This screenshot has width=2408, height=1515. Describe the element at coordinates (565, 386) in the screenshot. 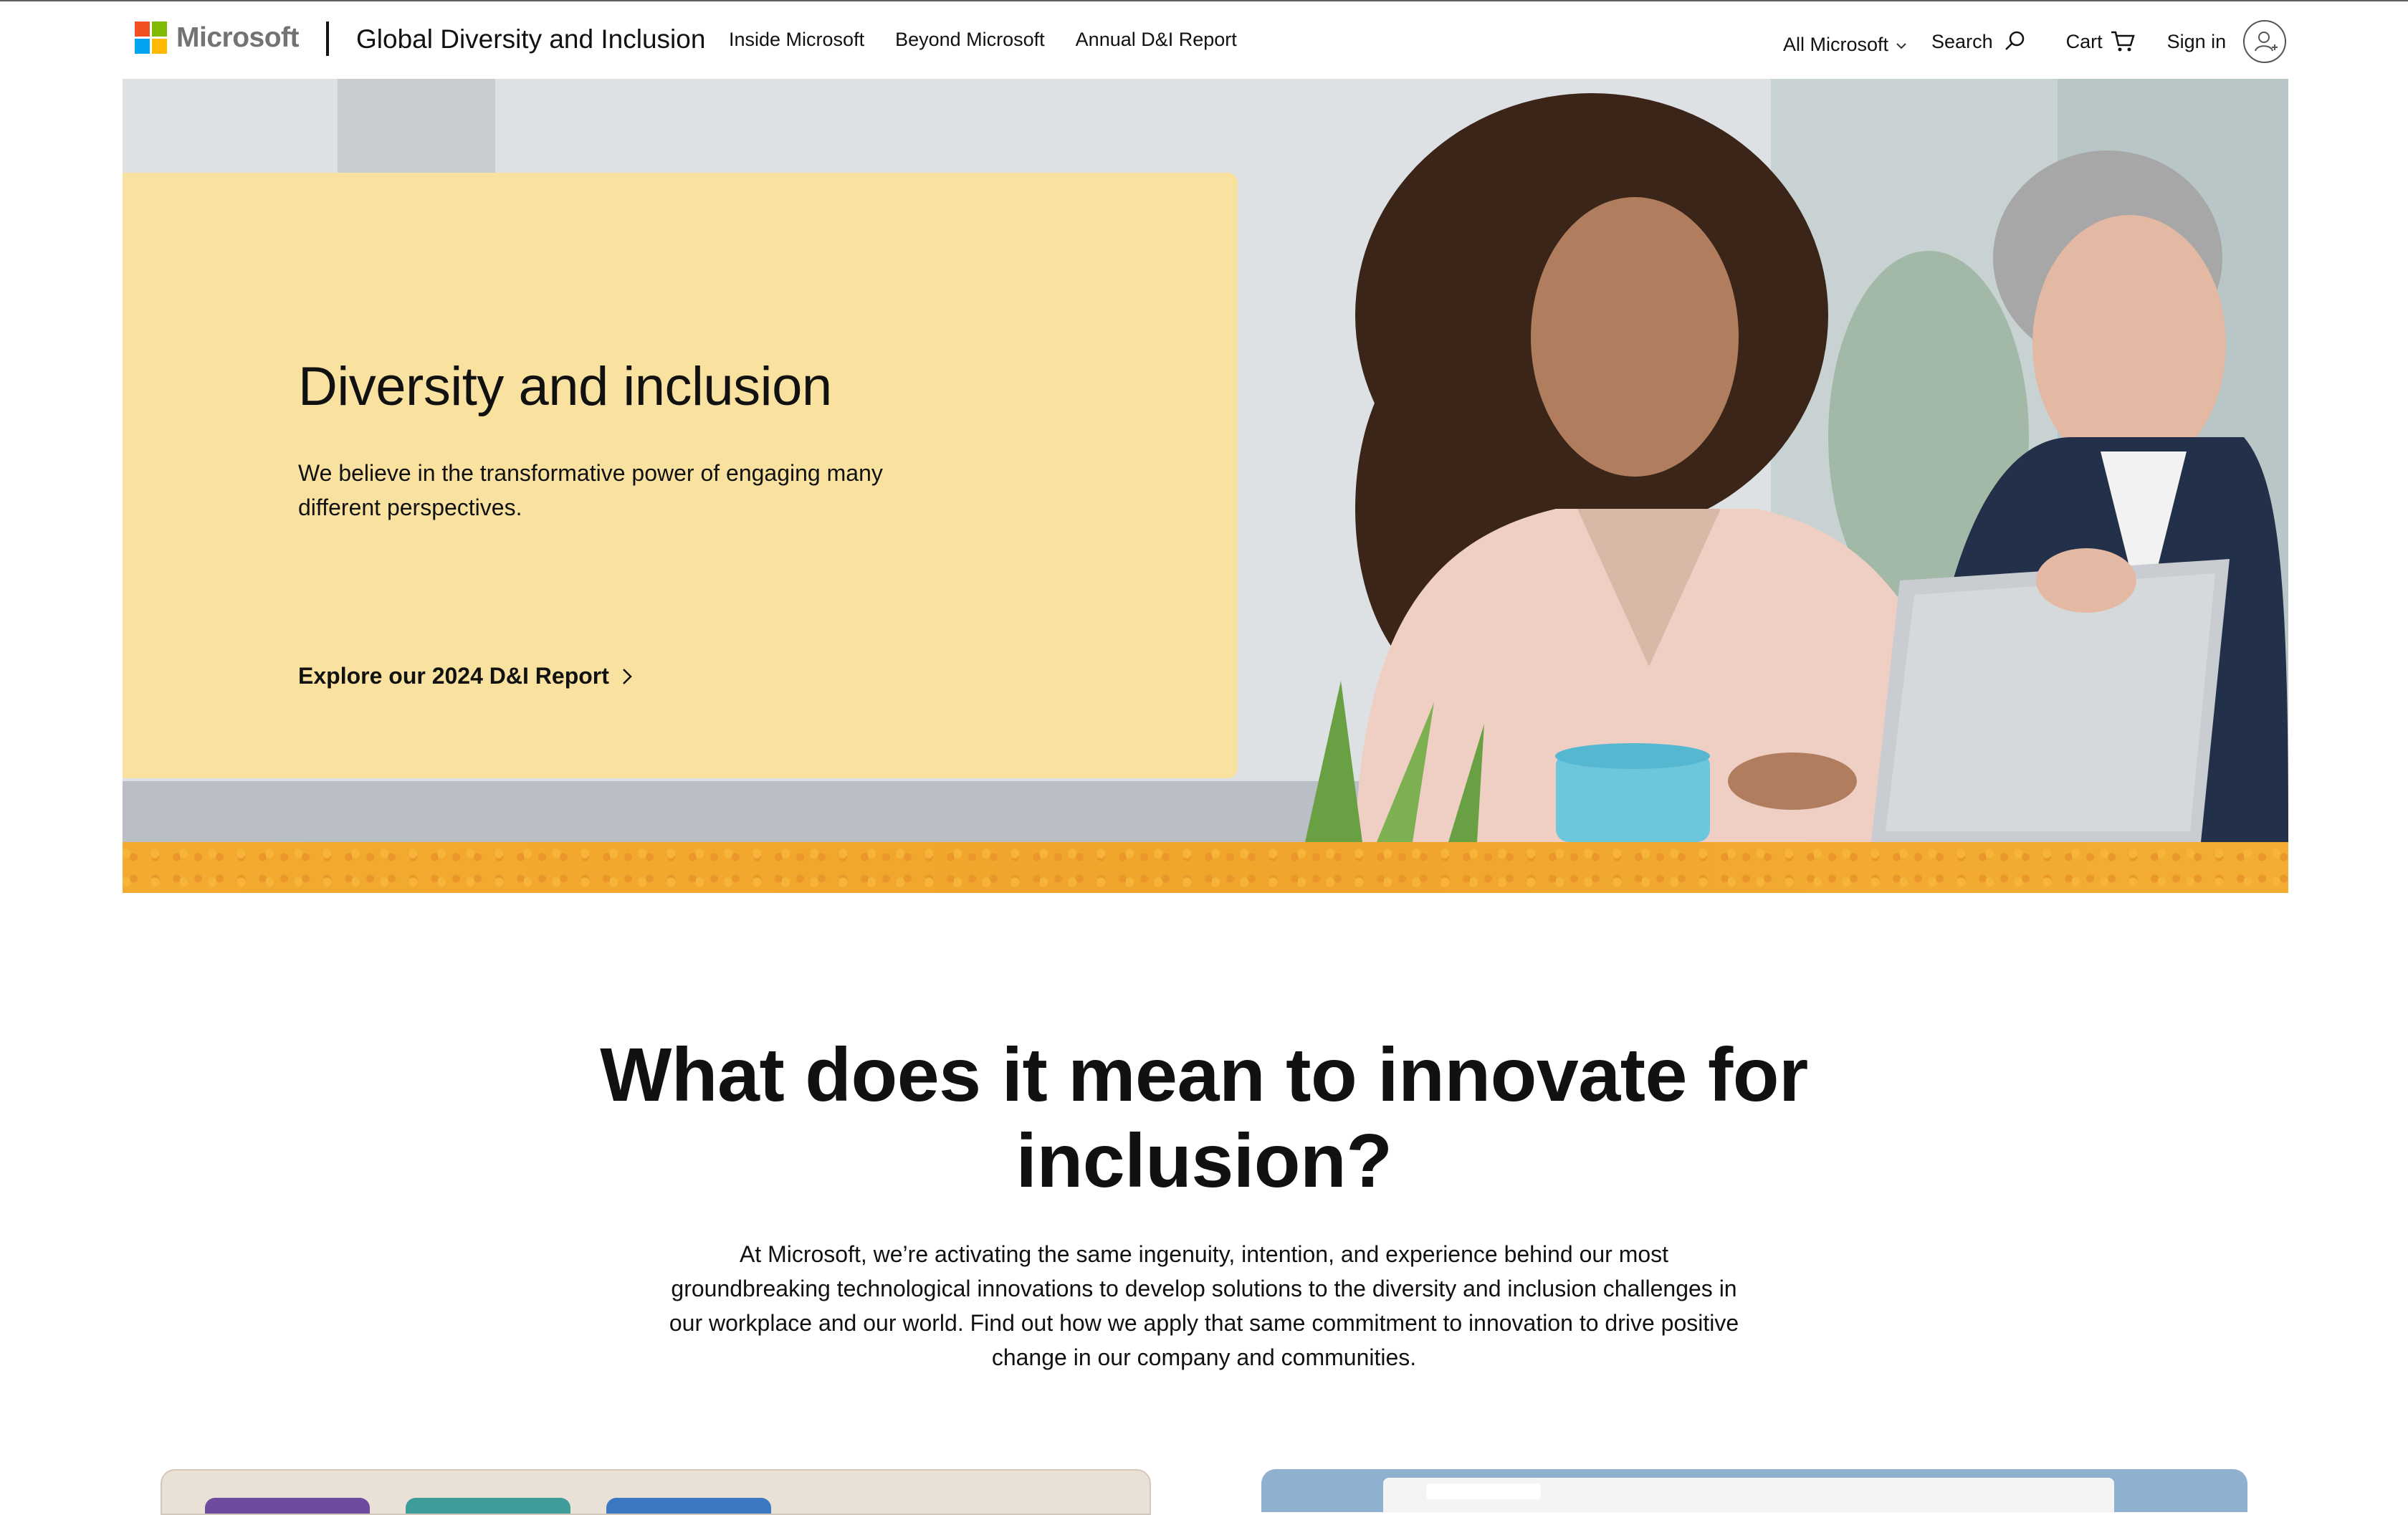

I see `hero-title: Diversity and inclusion` at that location.